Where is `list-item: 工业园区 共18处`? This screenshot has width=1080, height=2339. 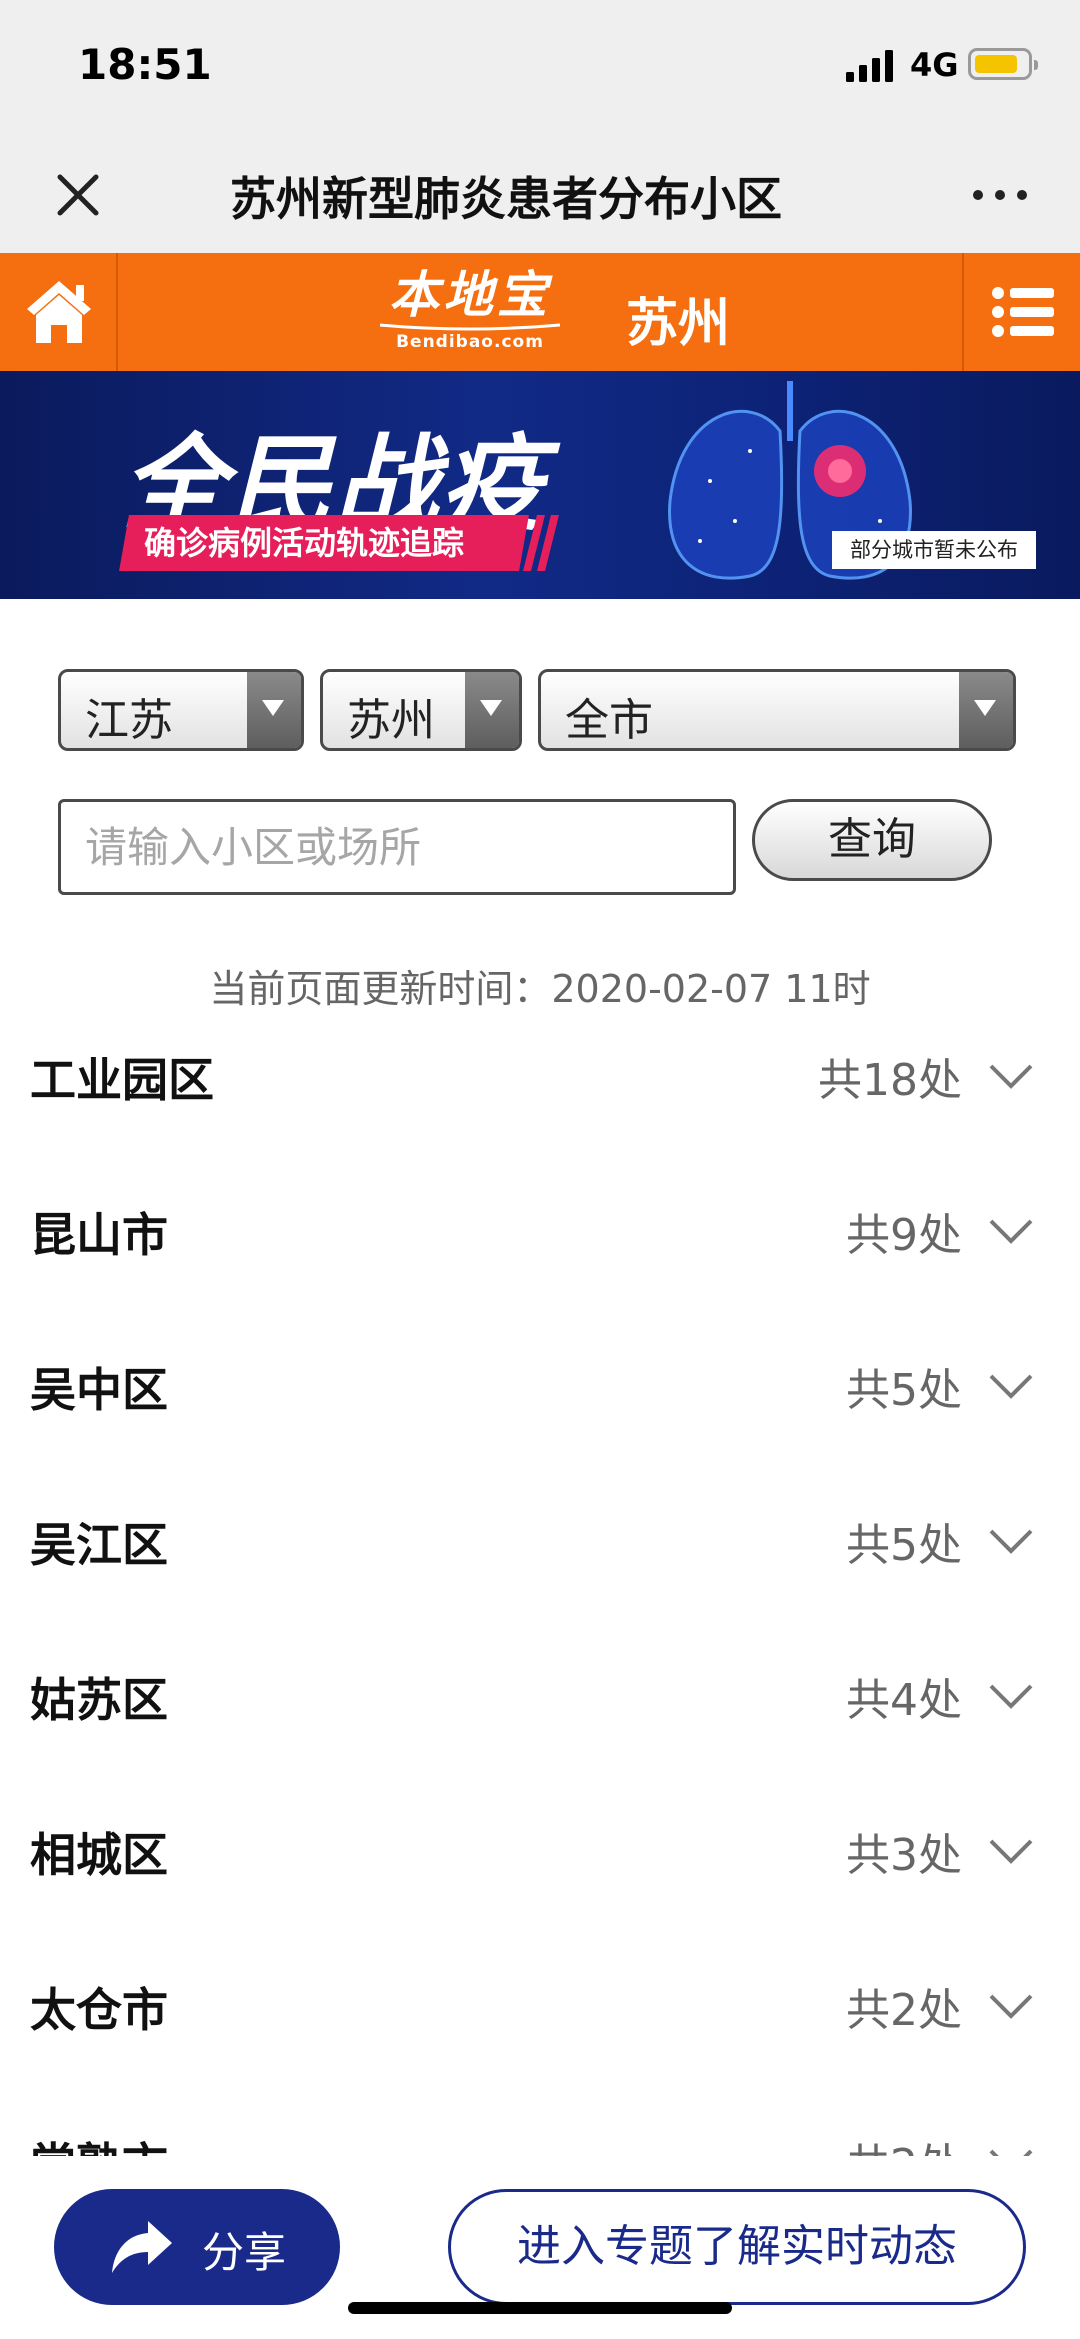 list-item: 工业园区 共18处 is located at coordinates (540, 1087).